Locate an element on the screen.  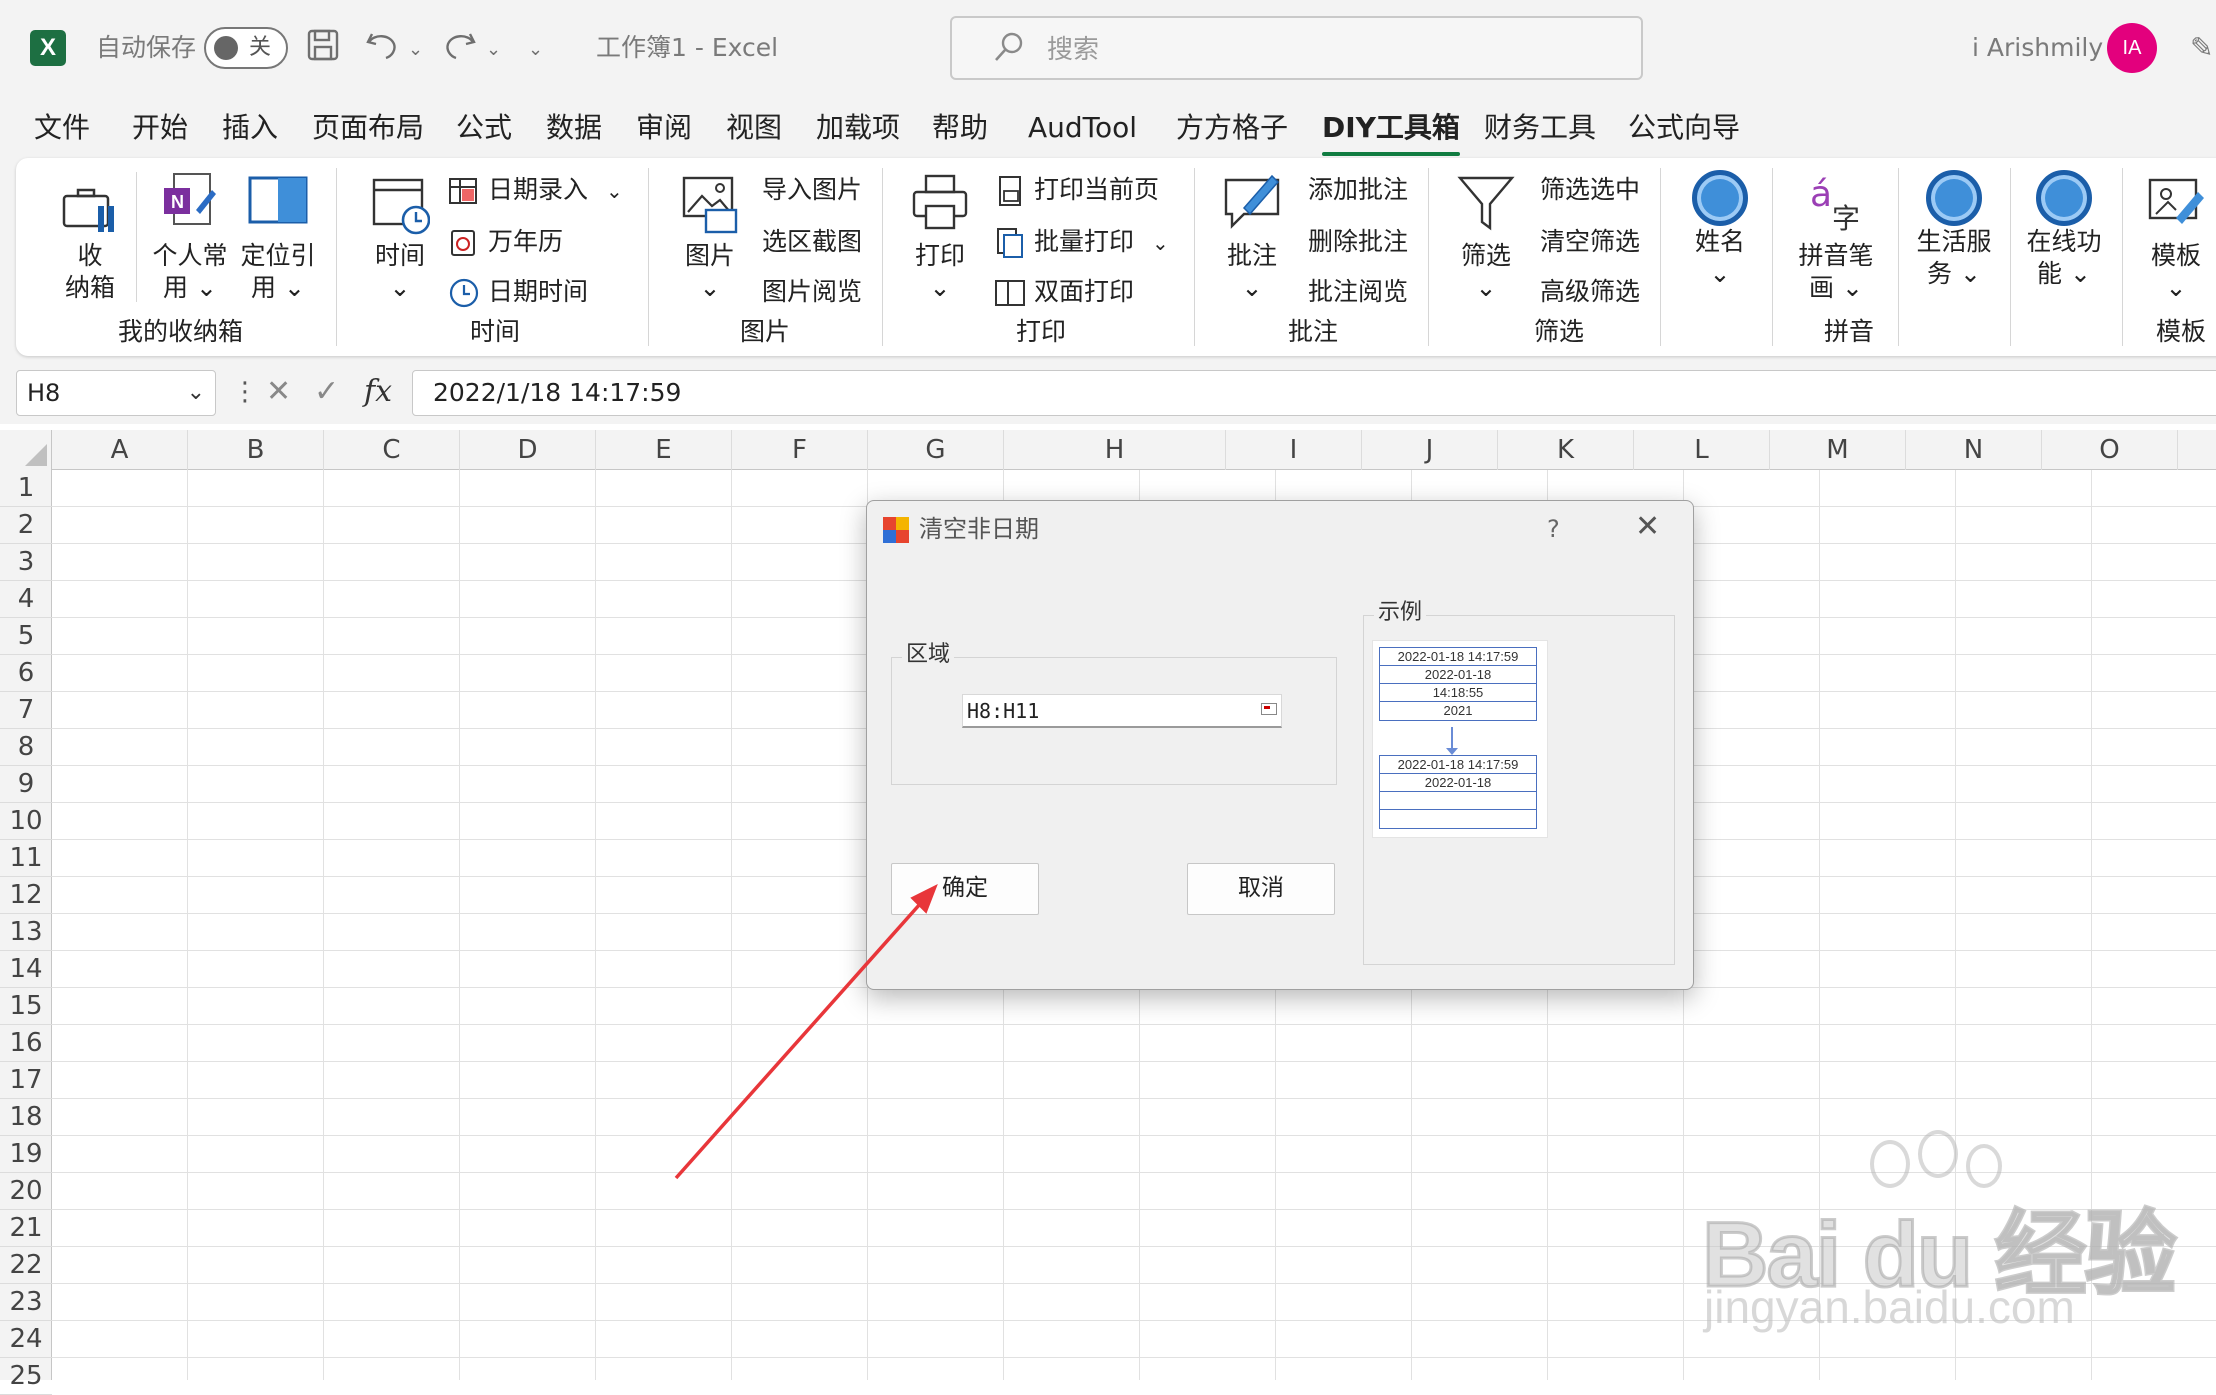
ok-button: 确定 is located at coordinates (965, 889).